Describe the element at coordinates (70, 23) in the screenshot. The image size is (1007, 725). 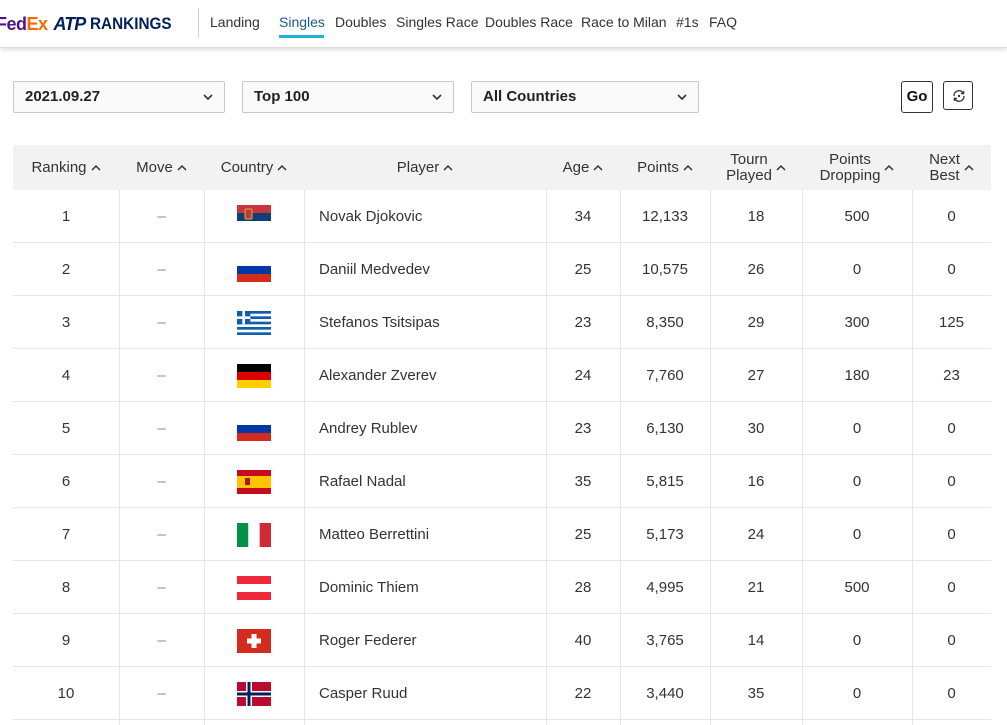
I see `logo-atp-text: ATP` at that location.